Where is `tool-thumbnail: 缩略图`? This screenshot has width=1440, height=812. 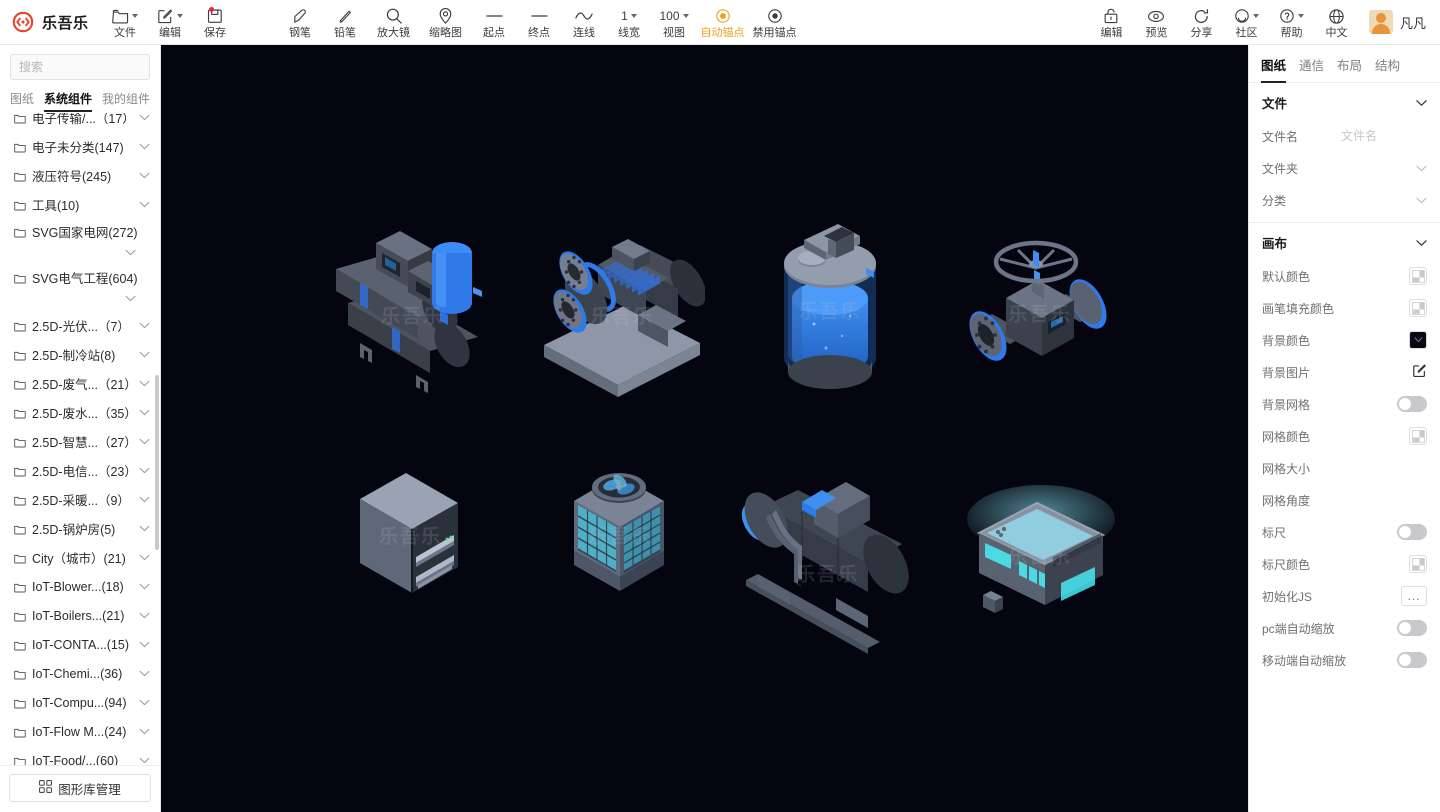
tool-thumbnail: 缩略图 is located at coordinates (446, 22).